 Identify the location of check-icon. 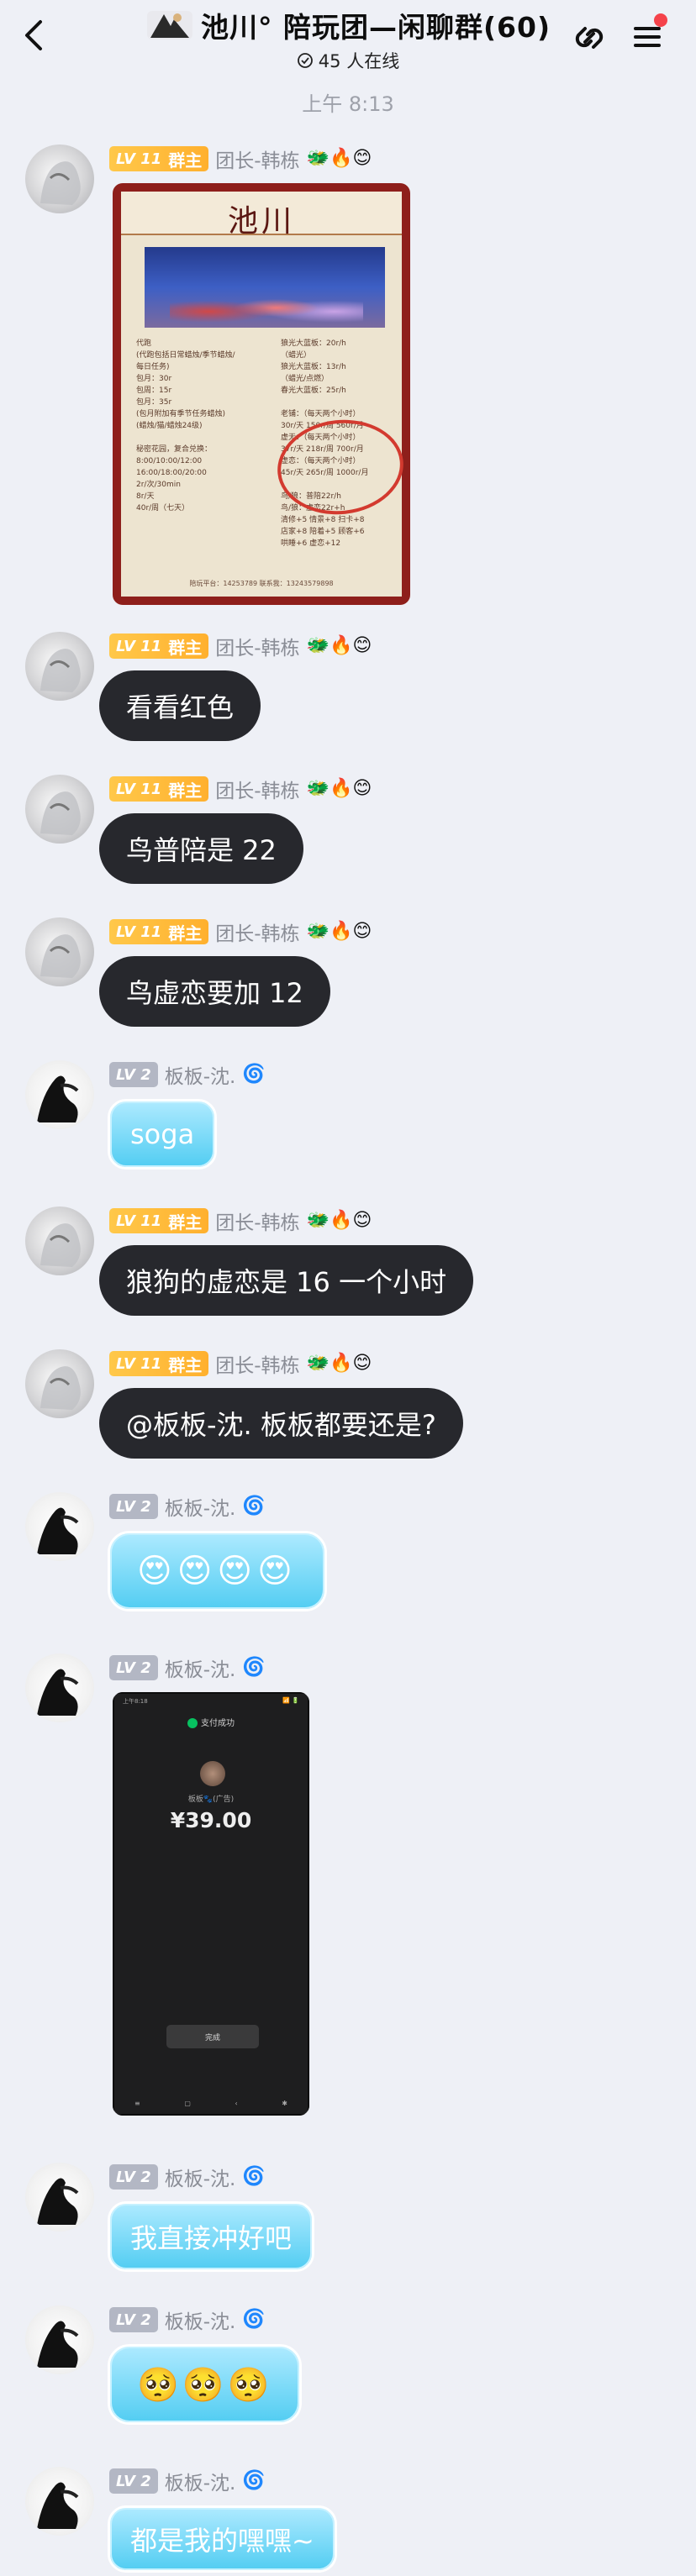
(192, 1723).